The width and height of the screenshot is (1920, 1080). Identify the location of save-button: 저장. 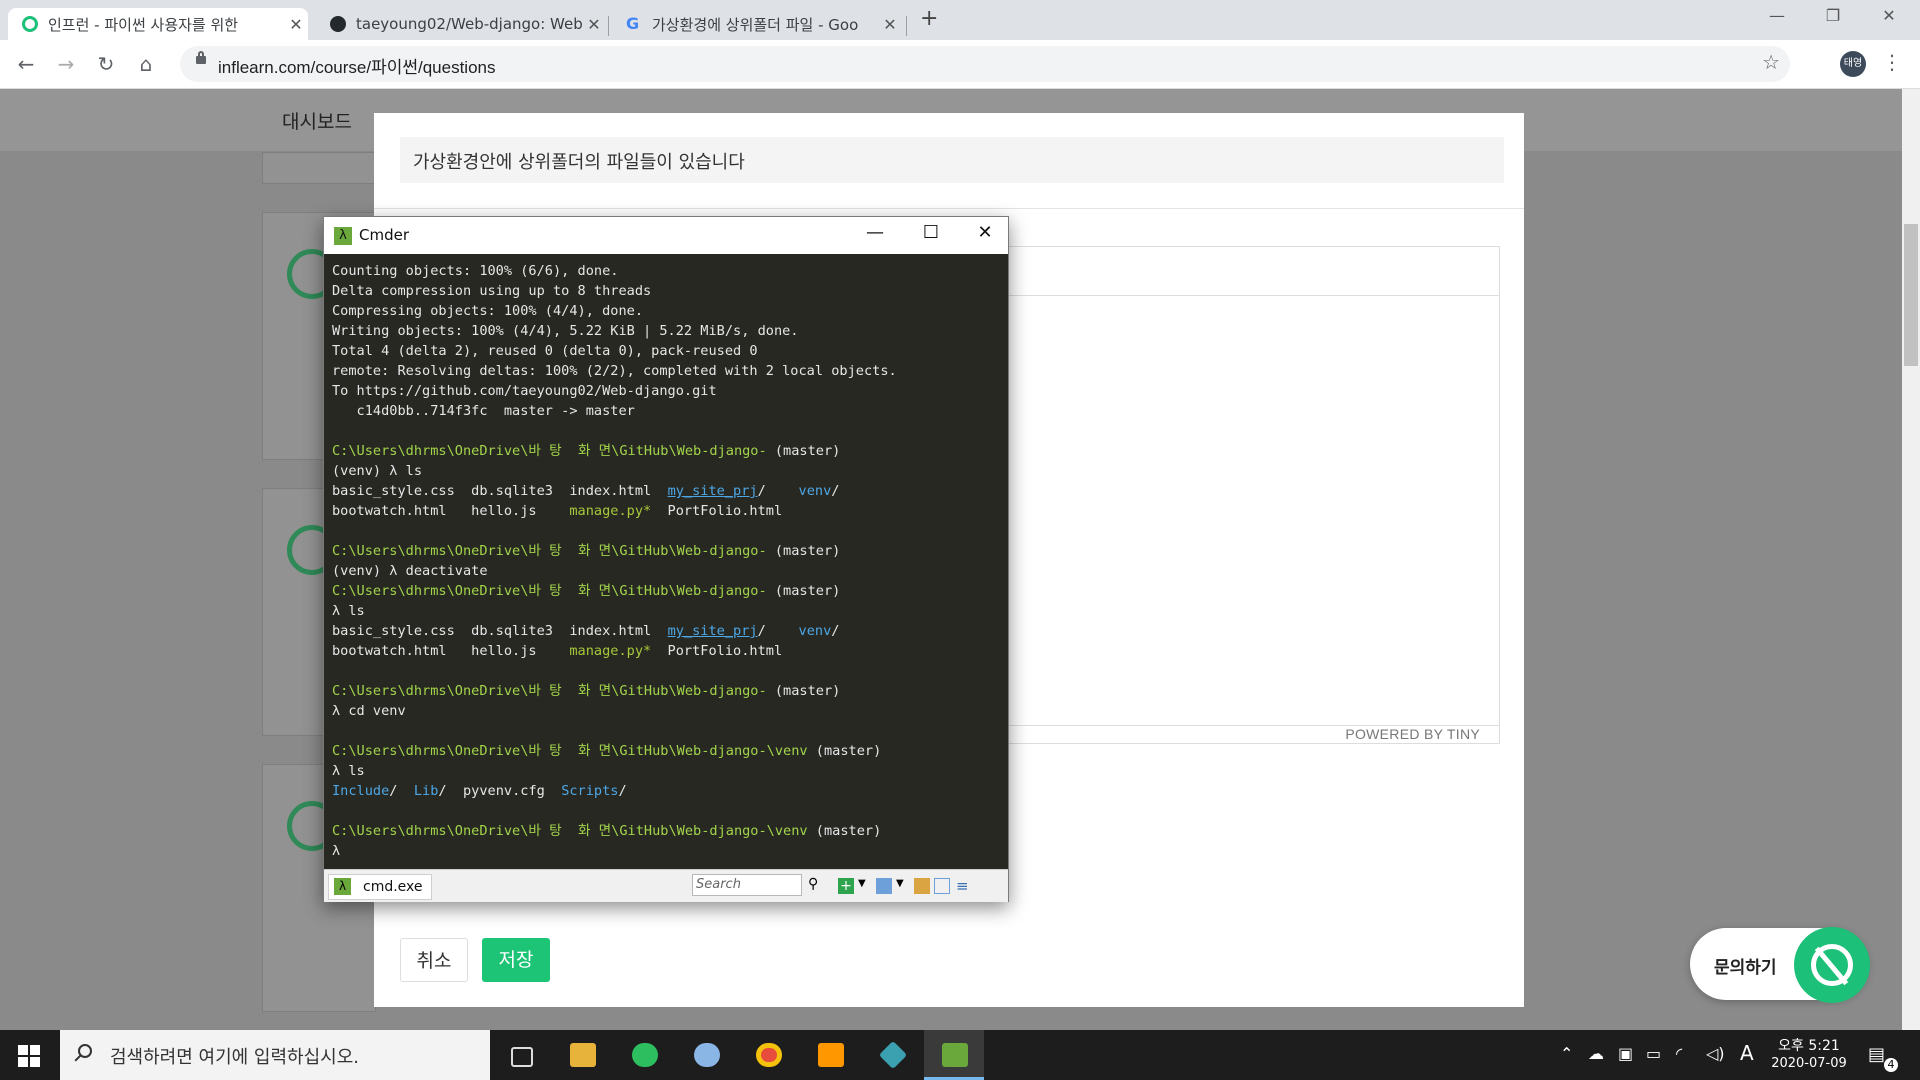
(516, 960).